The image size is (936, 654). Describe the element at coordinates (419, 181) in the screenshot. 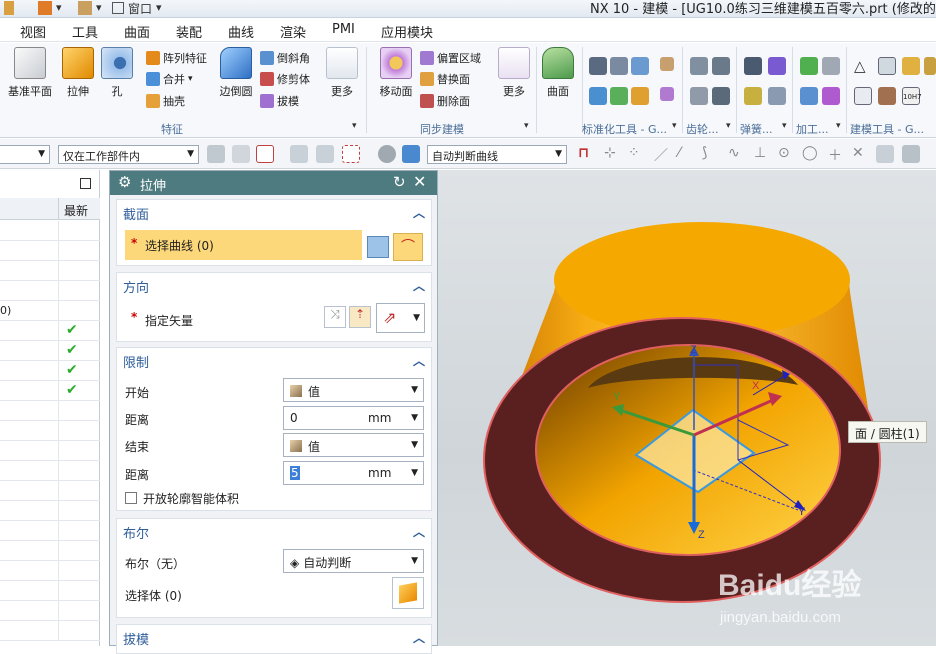

I see `close-icon: ✕` at that location.